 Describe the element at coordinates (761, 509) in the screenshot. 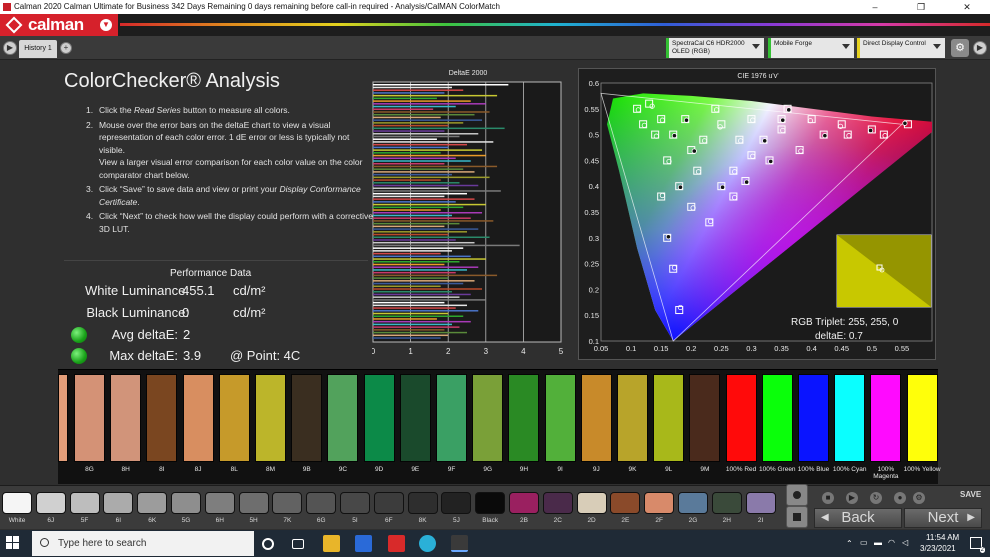

I see `patch-button: 2I` at that location.